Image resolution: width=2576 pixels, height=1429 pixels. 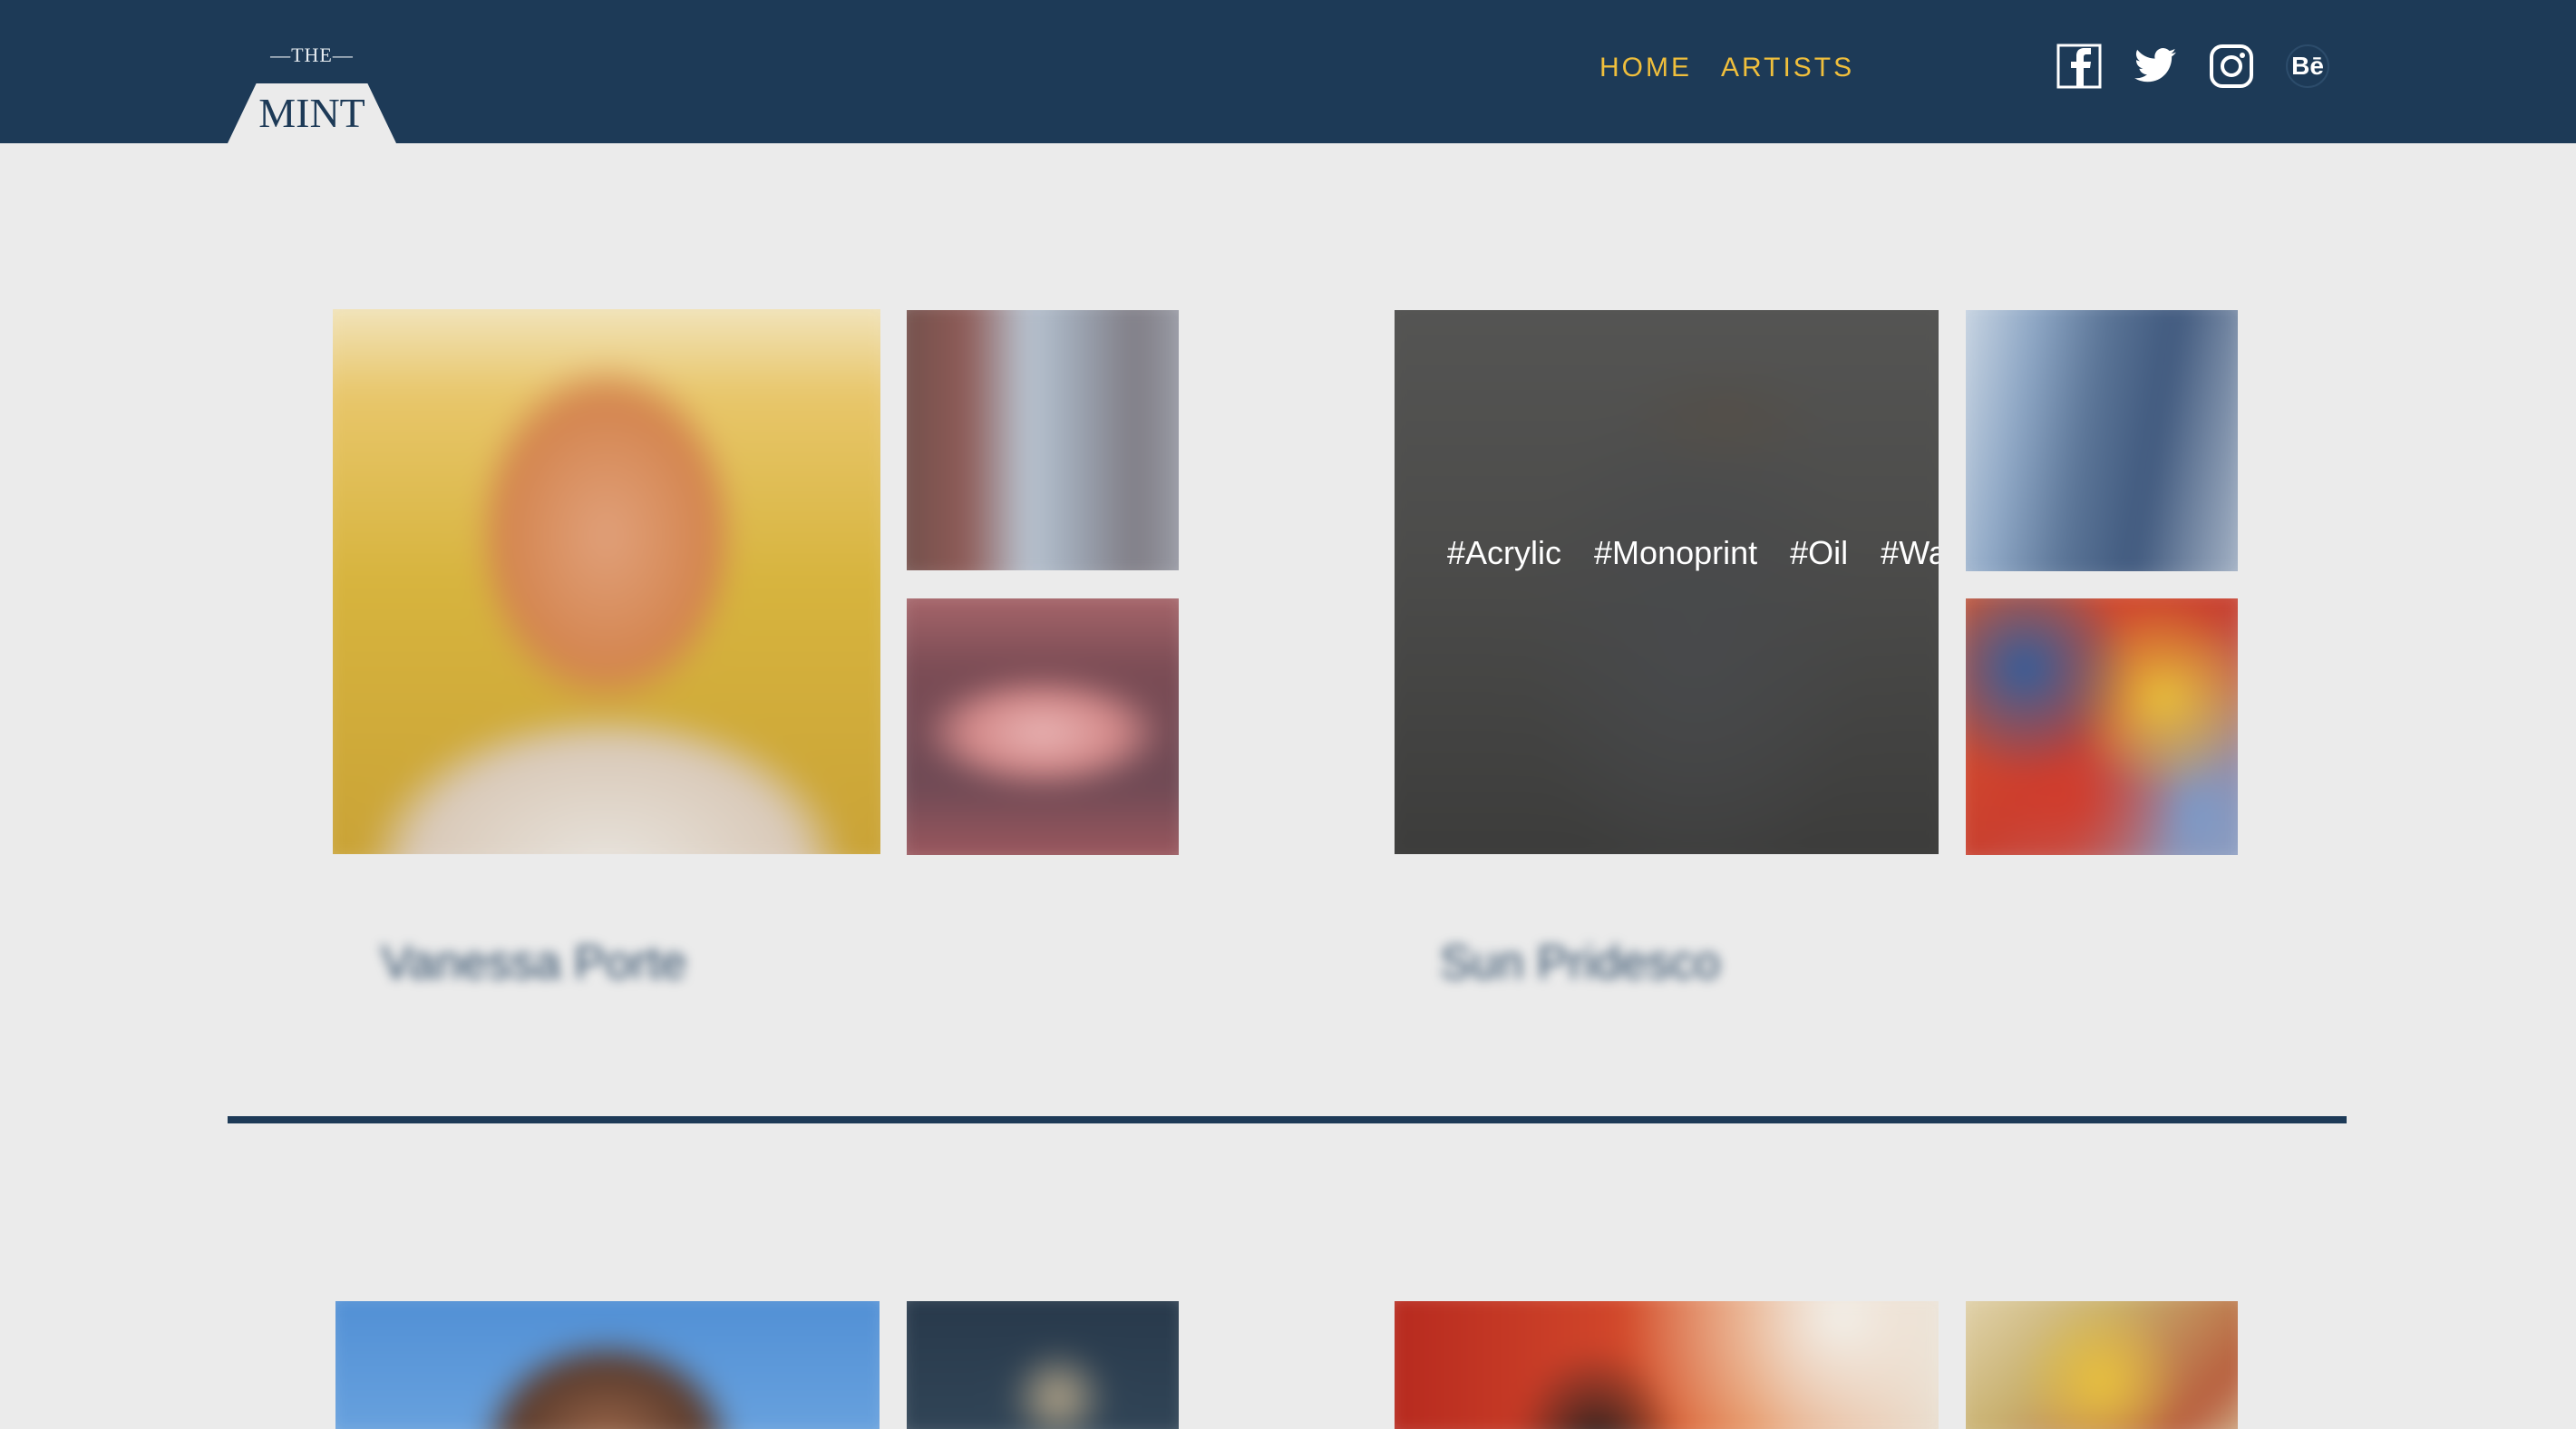 I want to click on instagram-icon, so click(x=2231, y=66).